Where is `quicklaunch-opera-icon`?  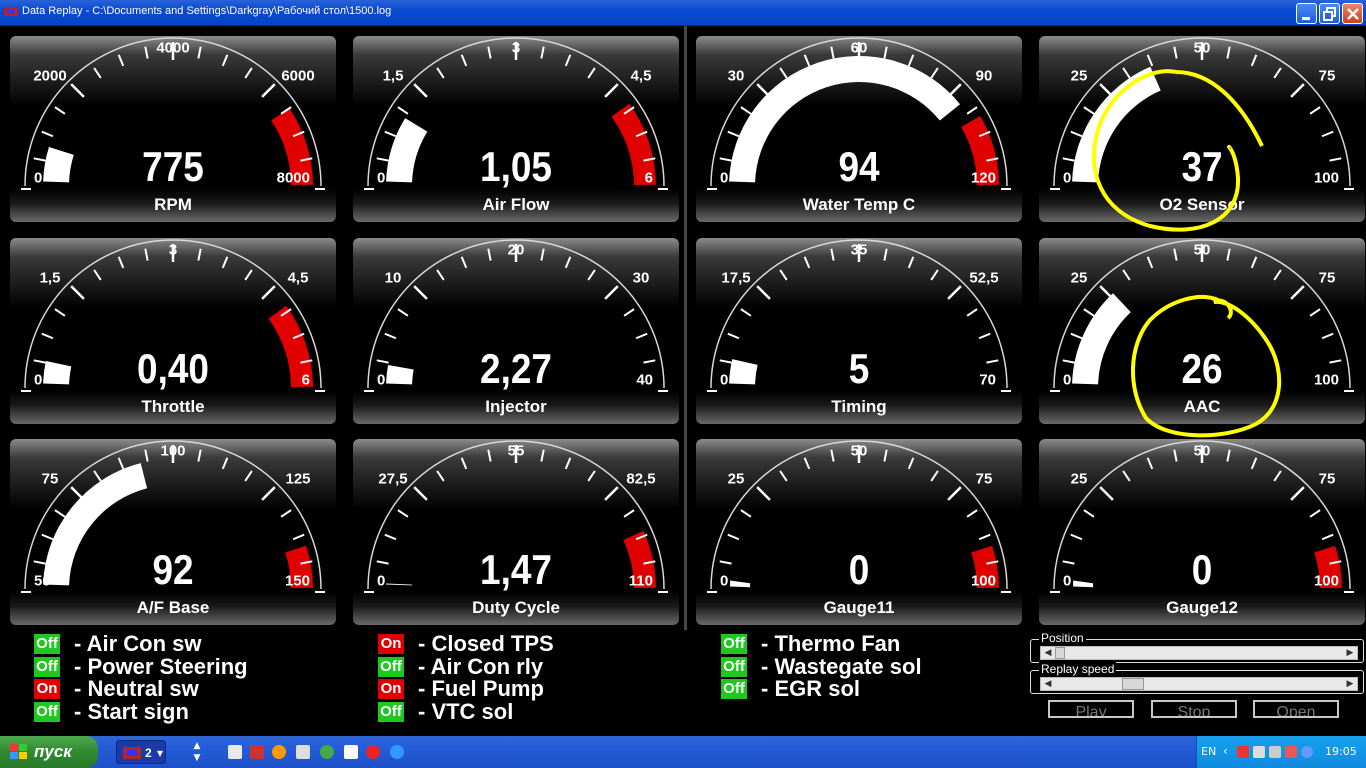
quicklaunch-opera-icon is located at coordinates (373, 752).